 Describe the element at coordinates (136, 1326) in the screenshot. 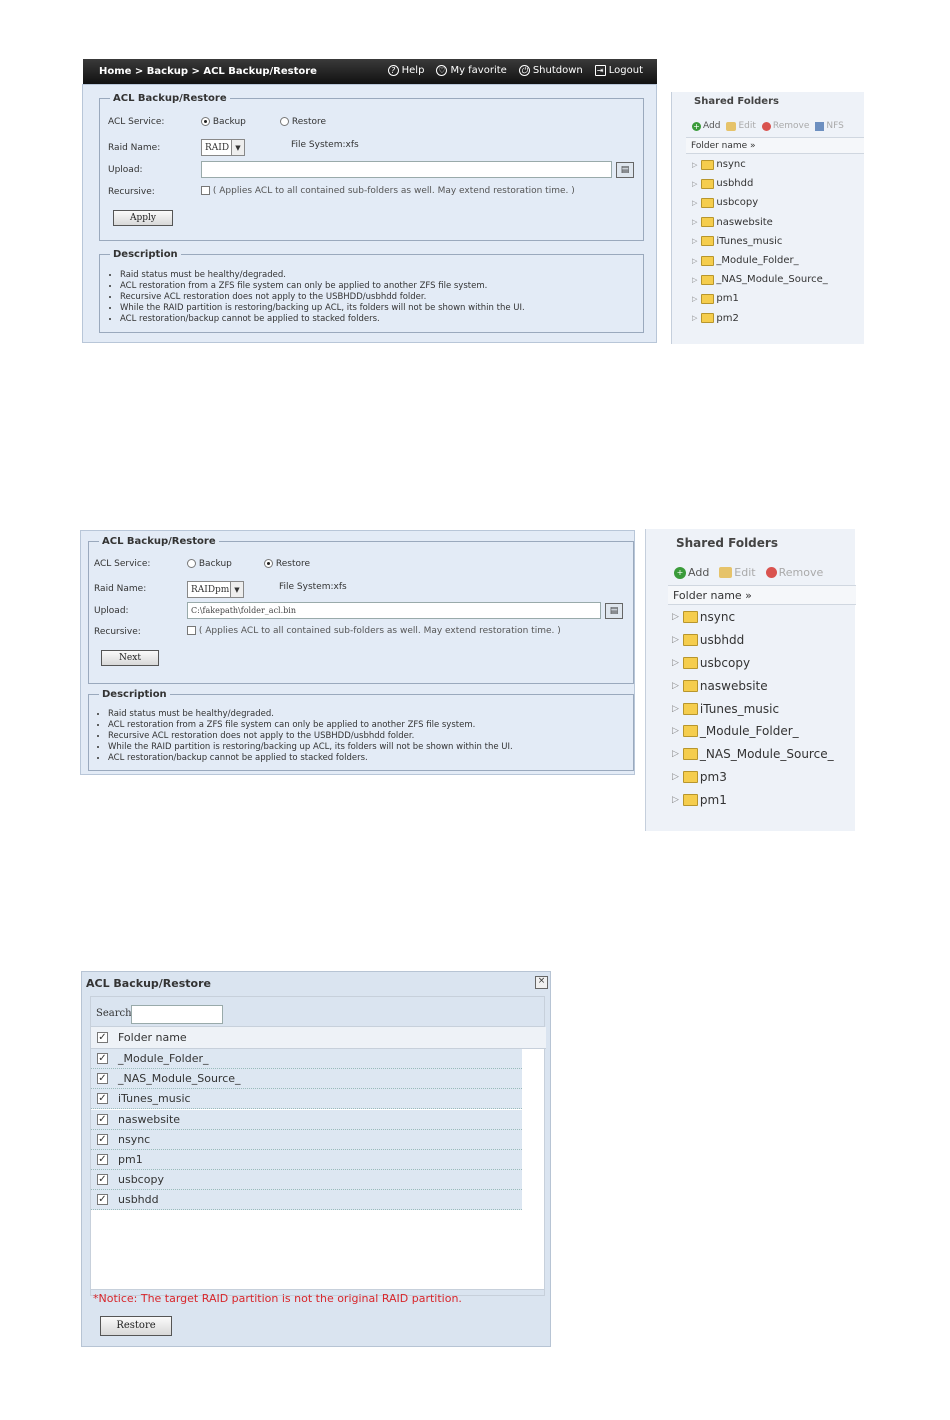

I see `restore-button: Restore` at that location.